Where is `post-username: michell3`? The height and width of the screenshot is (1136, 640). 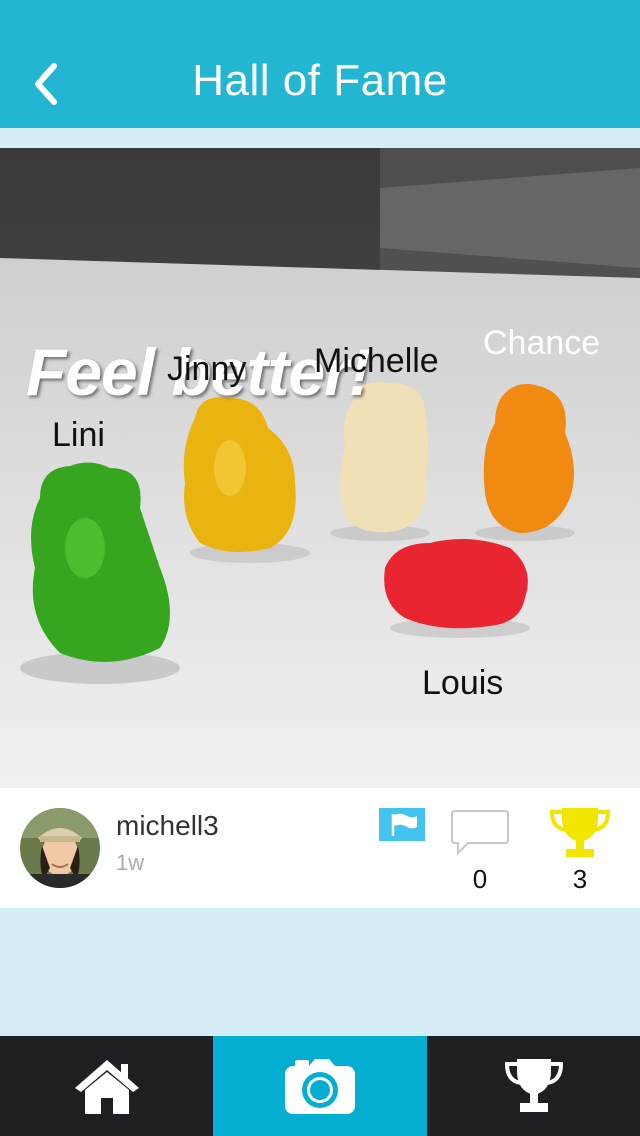 post-username: michell3 is located at coordinates (167, 826).